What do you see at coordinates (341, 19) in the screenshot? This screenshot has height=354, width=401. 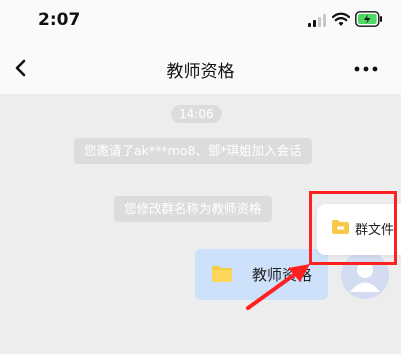 I see `wifi-icon` at bounding box center [341, 19].